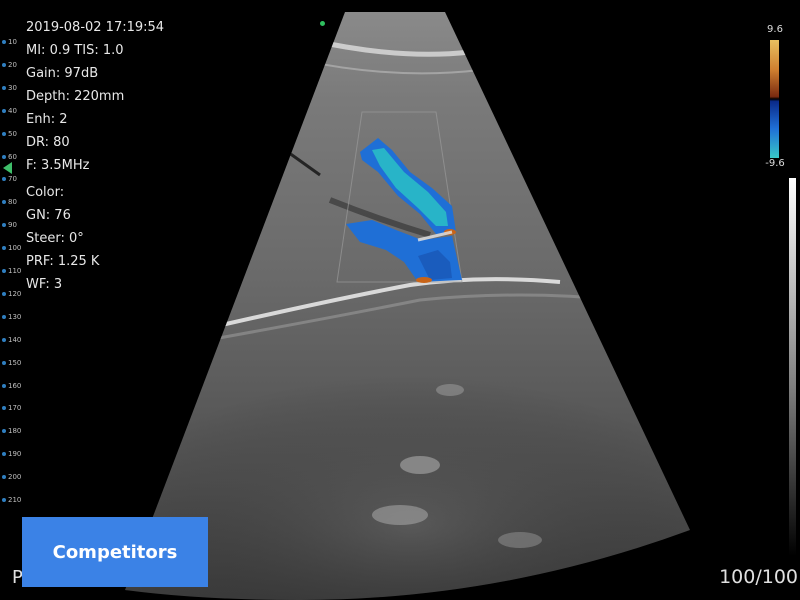 This screenshot has height=600, width=800. What do you see at coordinates (95, 27) in the screenshot?
I see `datetime: 2019-08-02 17:19:54` at bounding box center [95, 27].